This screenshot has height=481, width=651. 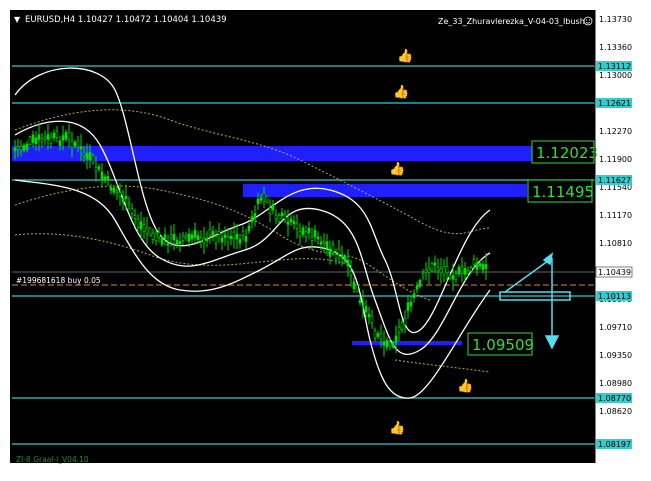 What do you see at coordinates (17, 19) in the screenshot?
I see `collapse-icon: ▼` at bounding box center [17, 19].